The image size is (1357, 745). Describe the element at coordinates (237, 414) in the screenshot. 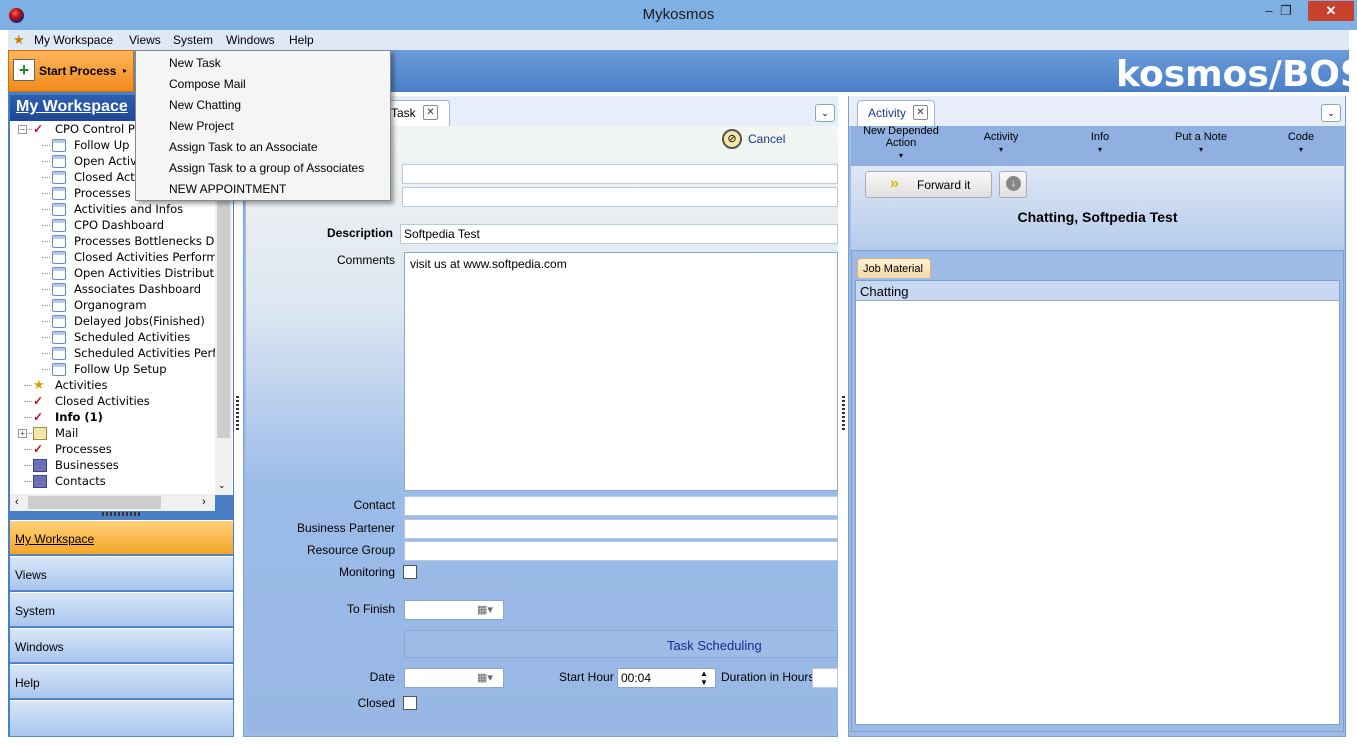

I see `left-splitter` at that location.